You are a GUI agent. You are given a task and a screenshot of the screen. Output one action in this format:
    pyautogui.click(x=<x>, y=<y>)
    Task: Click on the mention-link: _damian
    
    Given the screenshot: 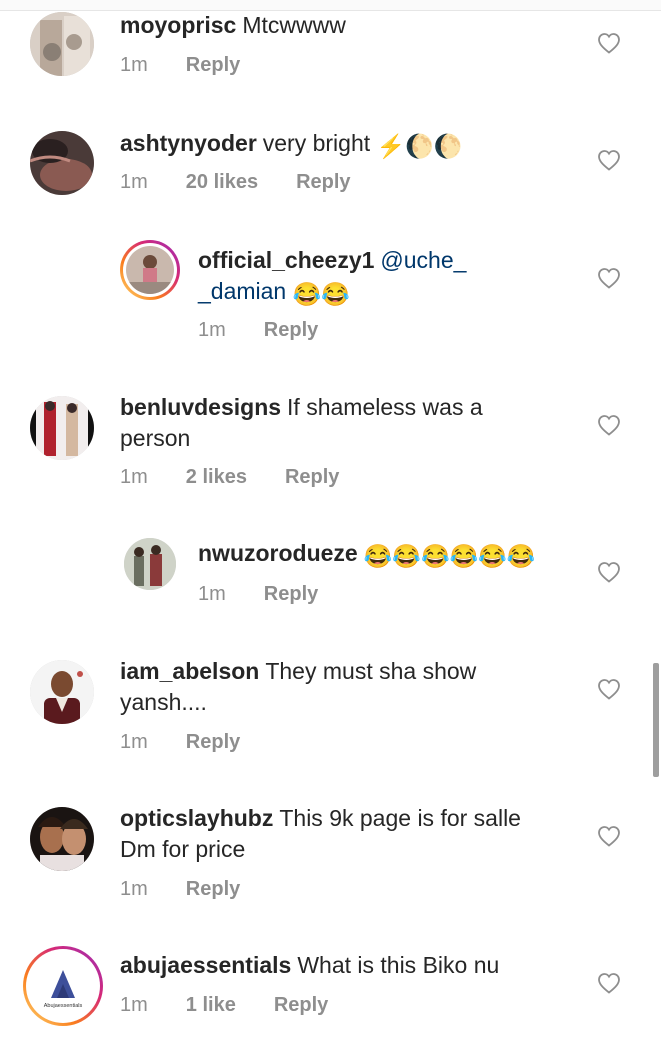 What is the action you would take?
    pyautogui.click(x=242, y=291)
    